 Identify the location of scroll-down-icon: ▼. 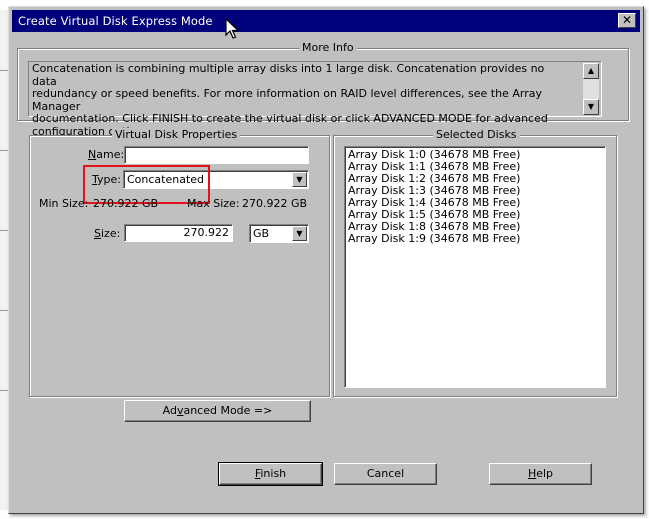
(591, 106).